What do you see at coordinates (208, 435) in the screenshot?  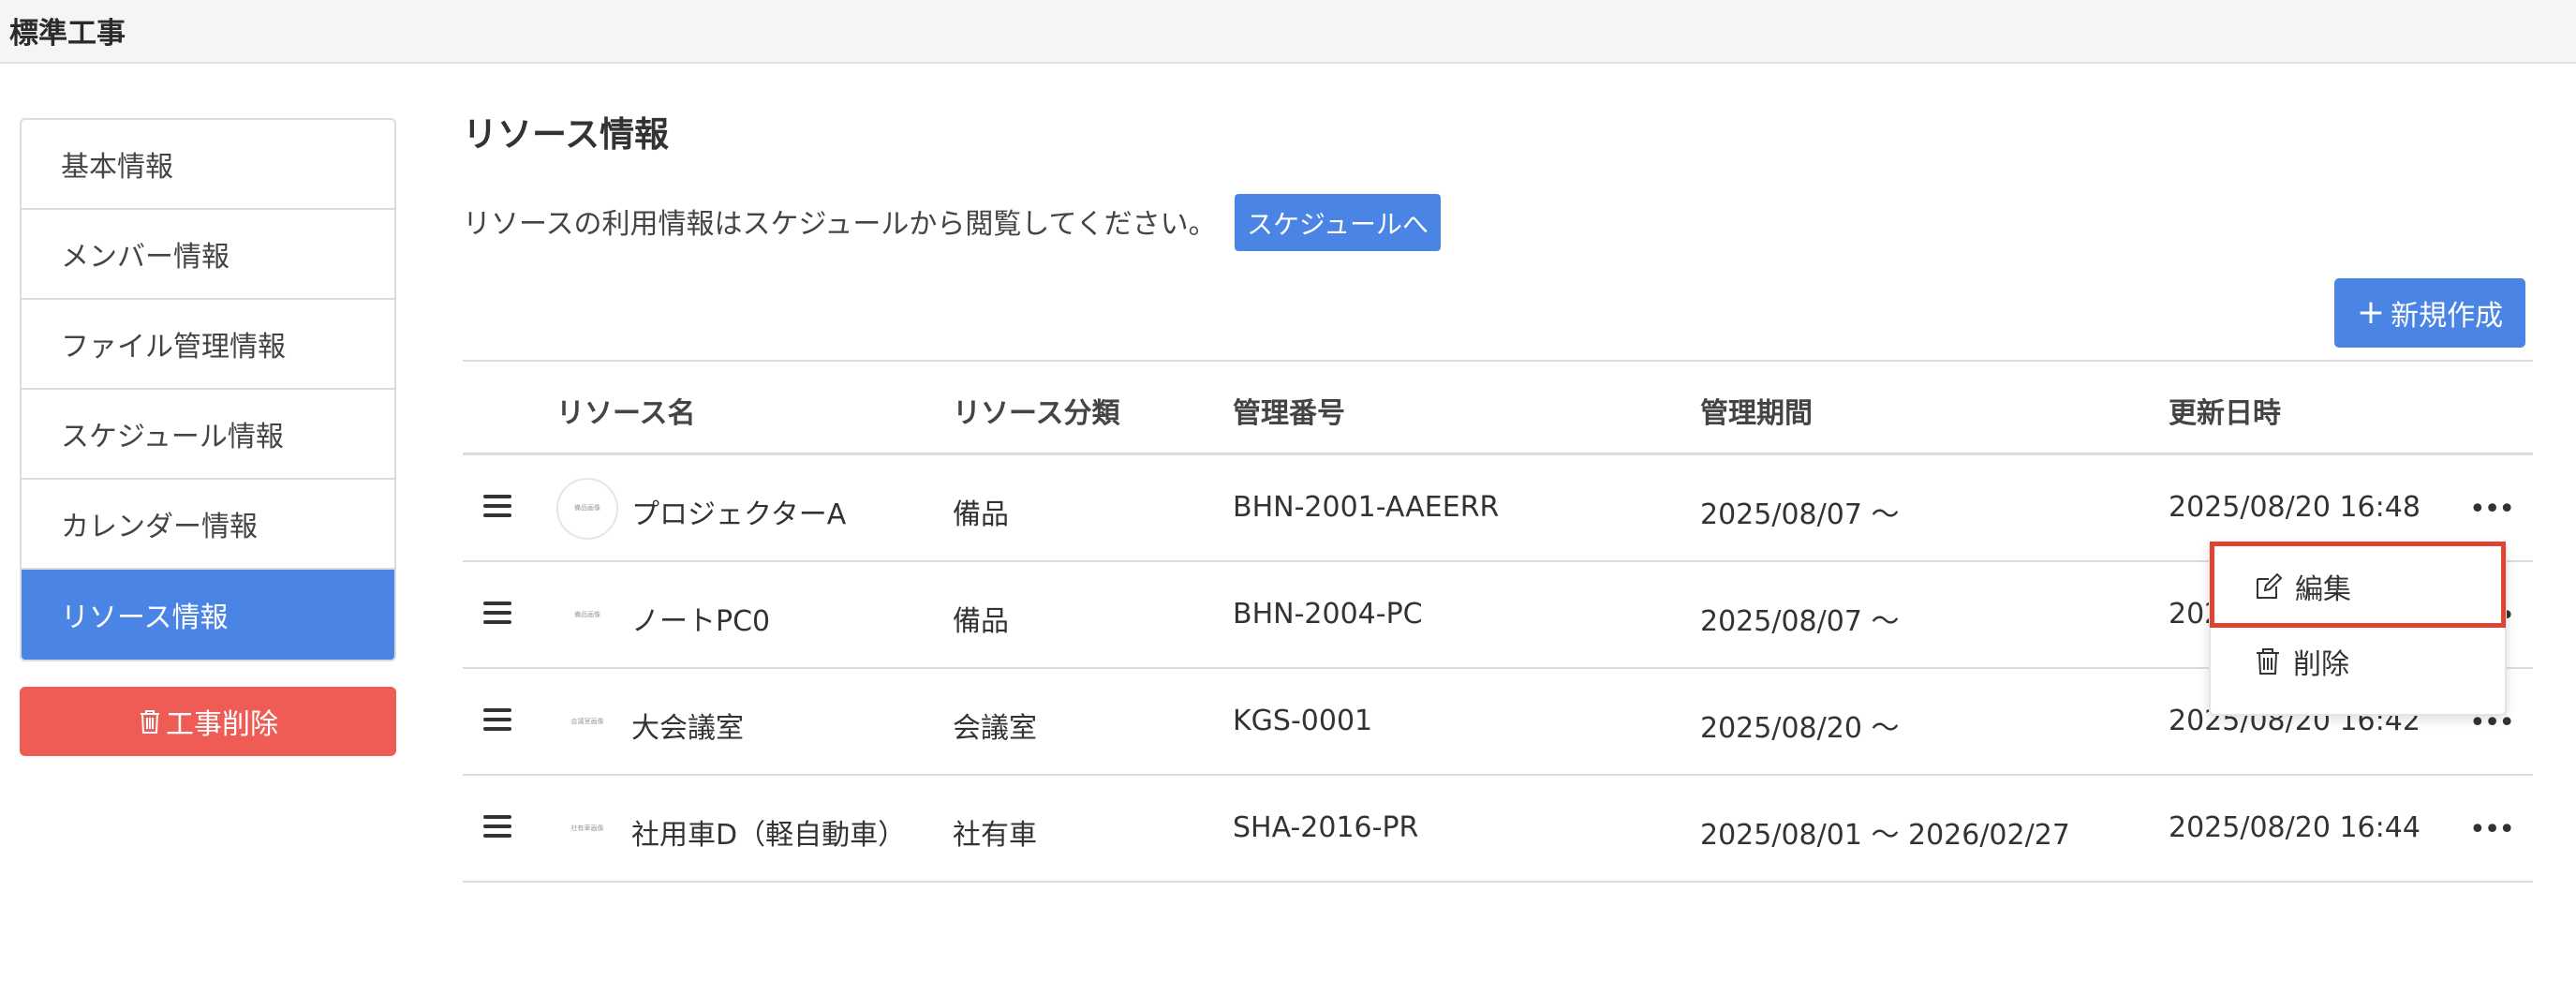 I see `sidebar-item-schedule: スケジュール情報` at bounding box center [208, 435].